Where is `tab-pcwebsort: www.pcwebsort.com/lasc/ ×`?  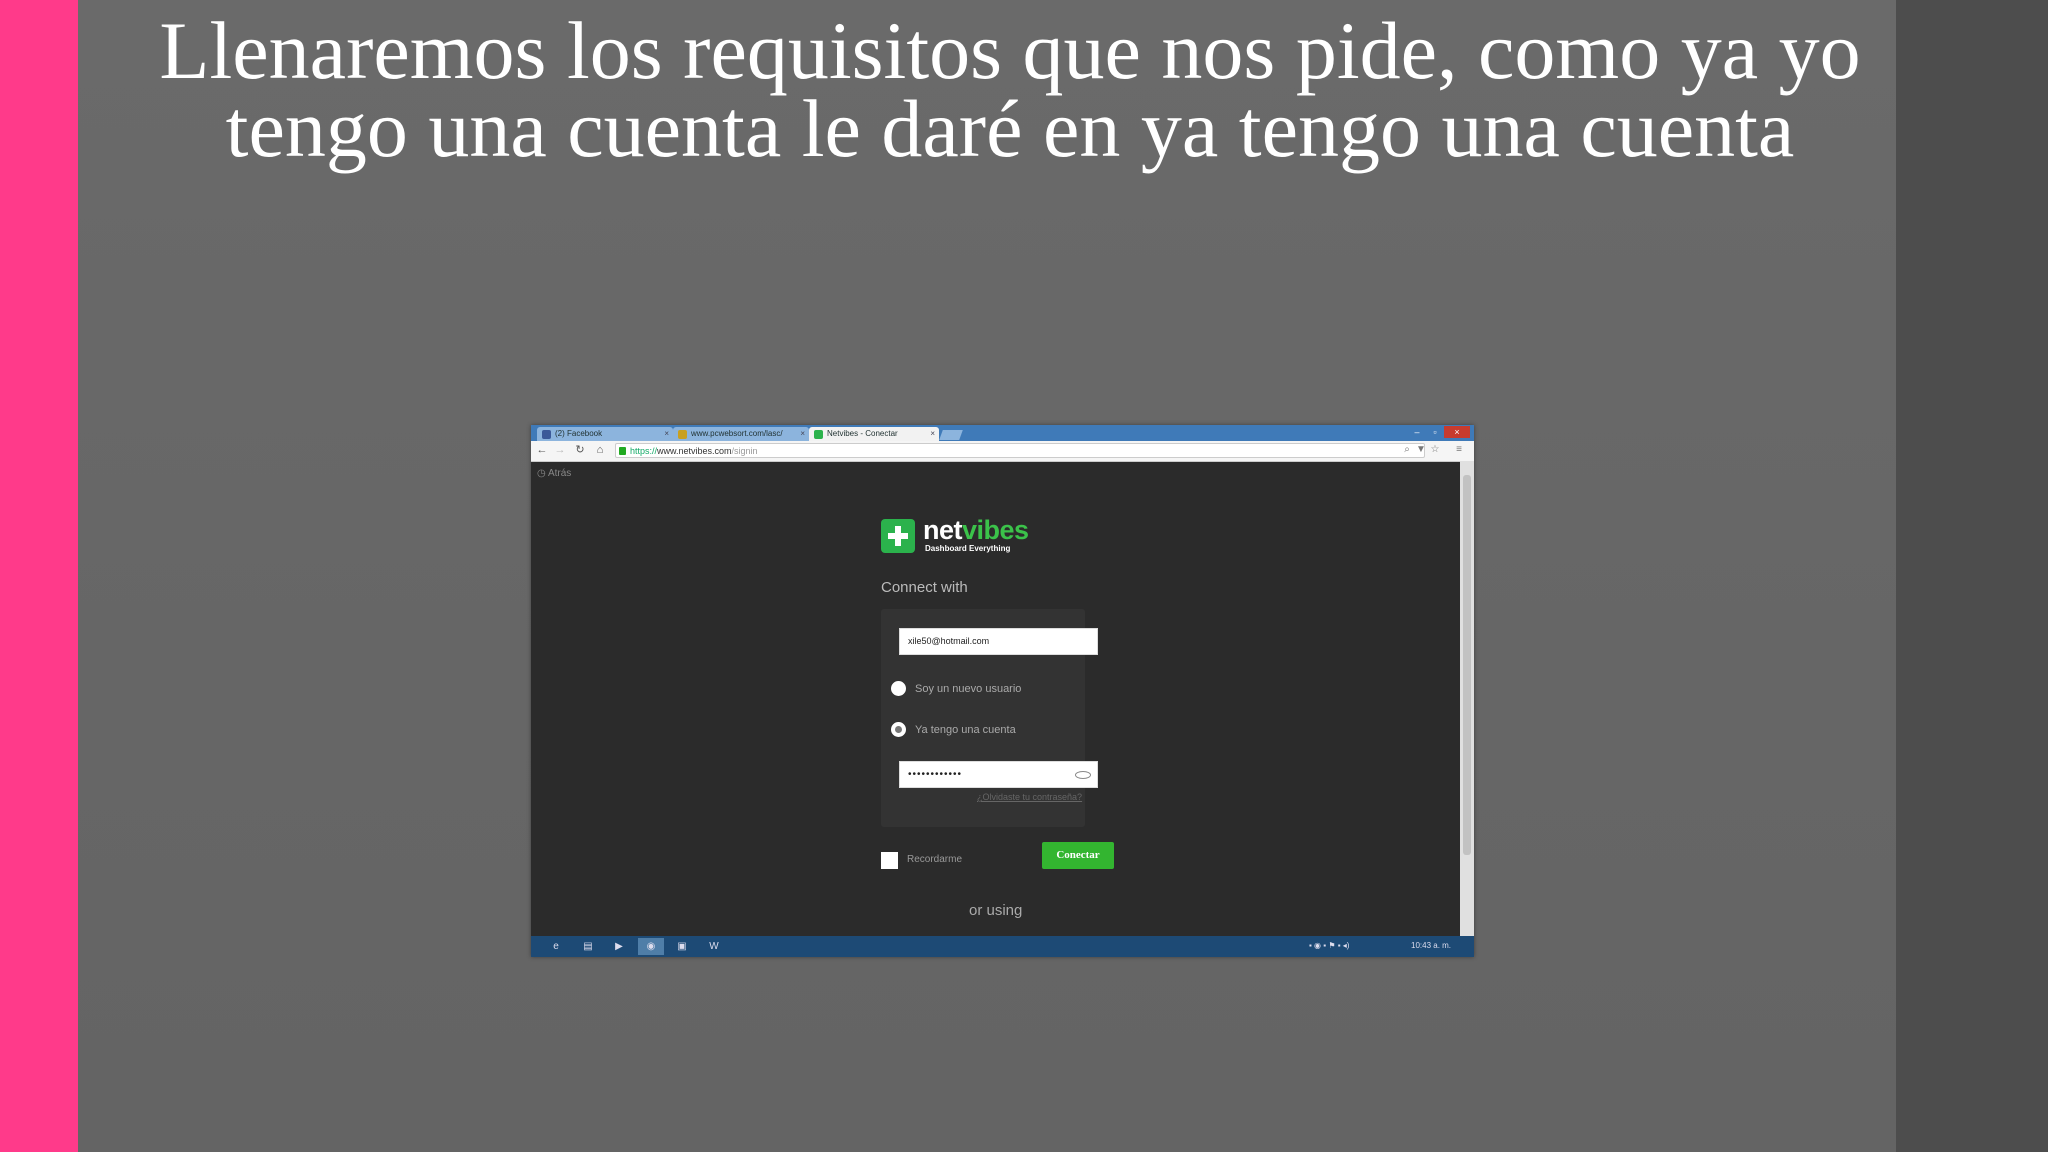 tab-pcwebsort: www.pcwebsort.com/lasc/ × is located at coordinates (741, 434).